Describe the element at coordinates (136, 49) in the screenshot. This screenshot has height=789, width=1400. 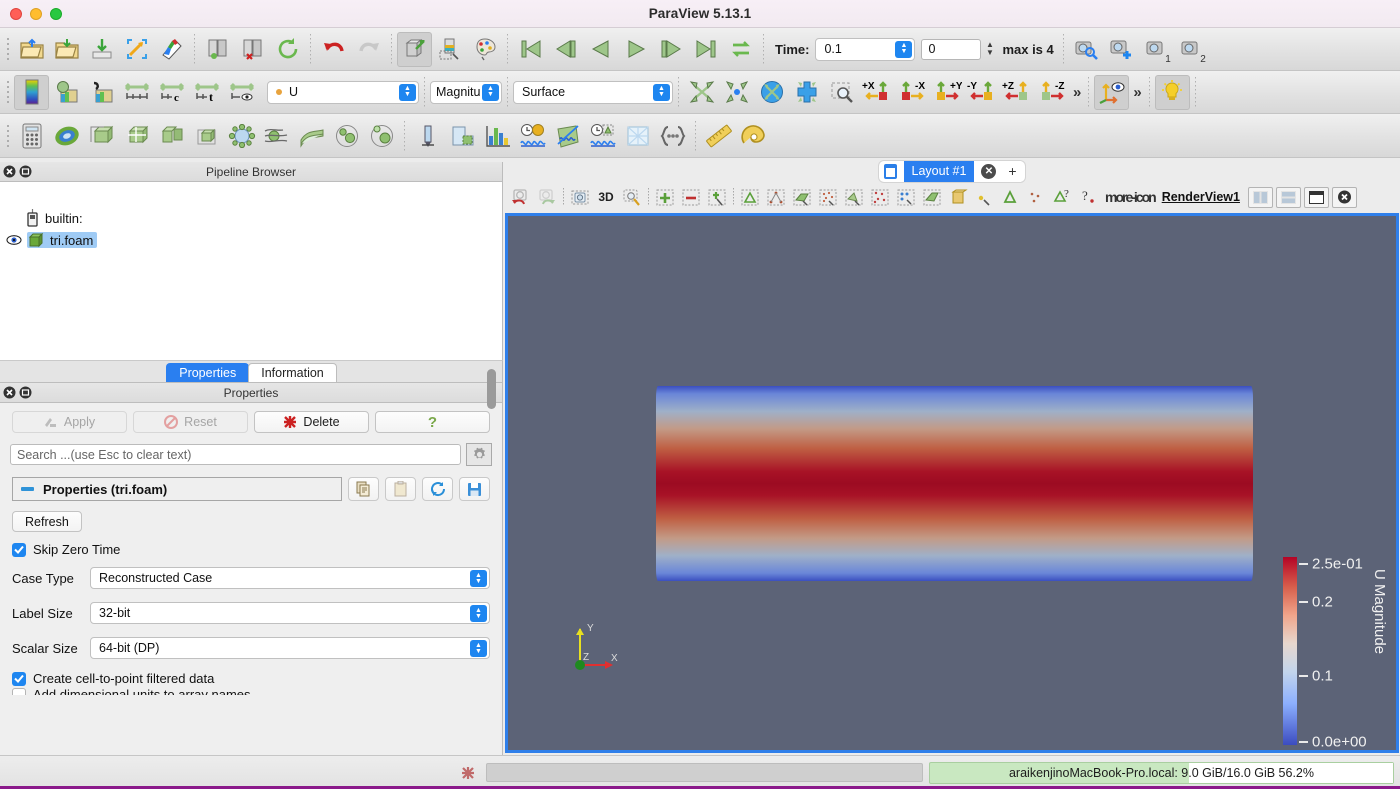
I see `load-state-icon` at that location.